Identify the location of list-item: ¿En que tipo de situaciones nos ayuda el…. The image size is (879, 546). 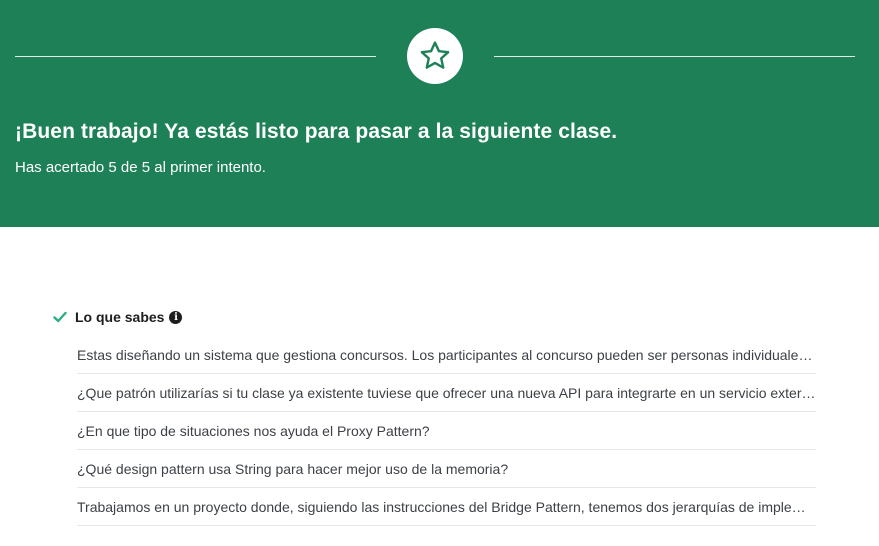
(446, 431).